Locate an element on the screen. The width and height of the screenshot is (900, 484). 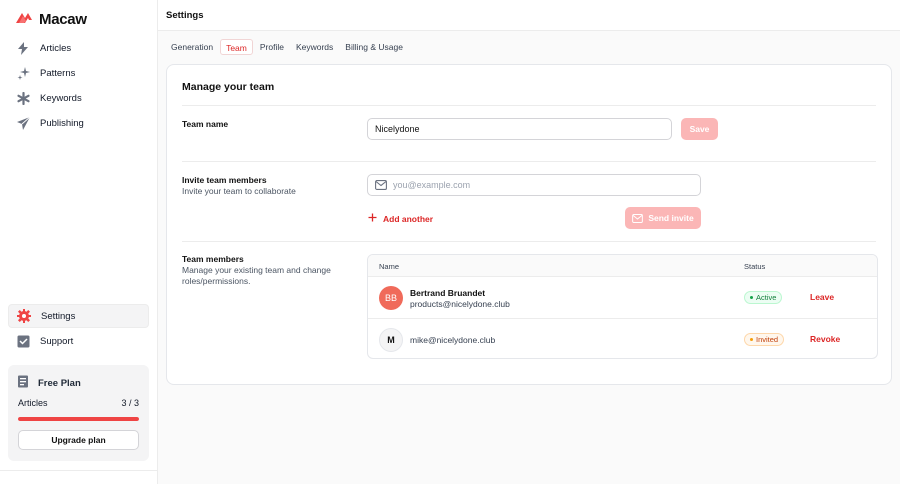
plan-usage-bar is located at coordinates (78, 419).